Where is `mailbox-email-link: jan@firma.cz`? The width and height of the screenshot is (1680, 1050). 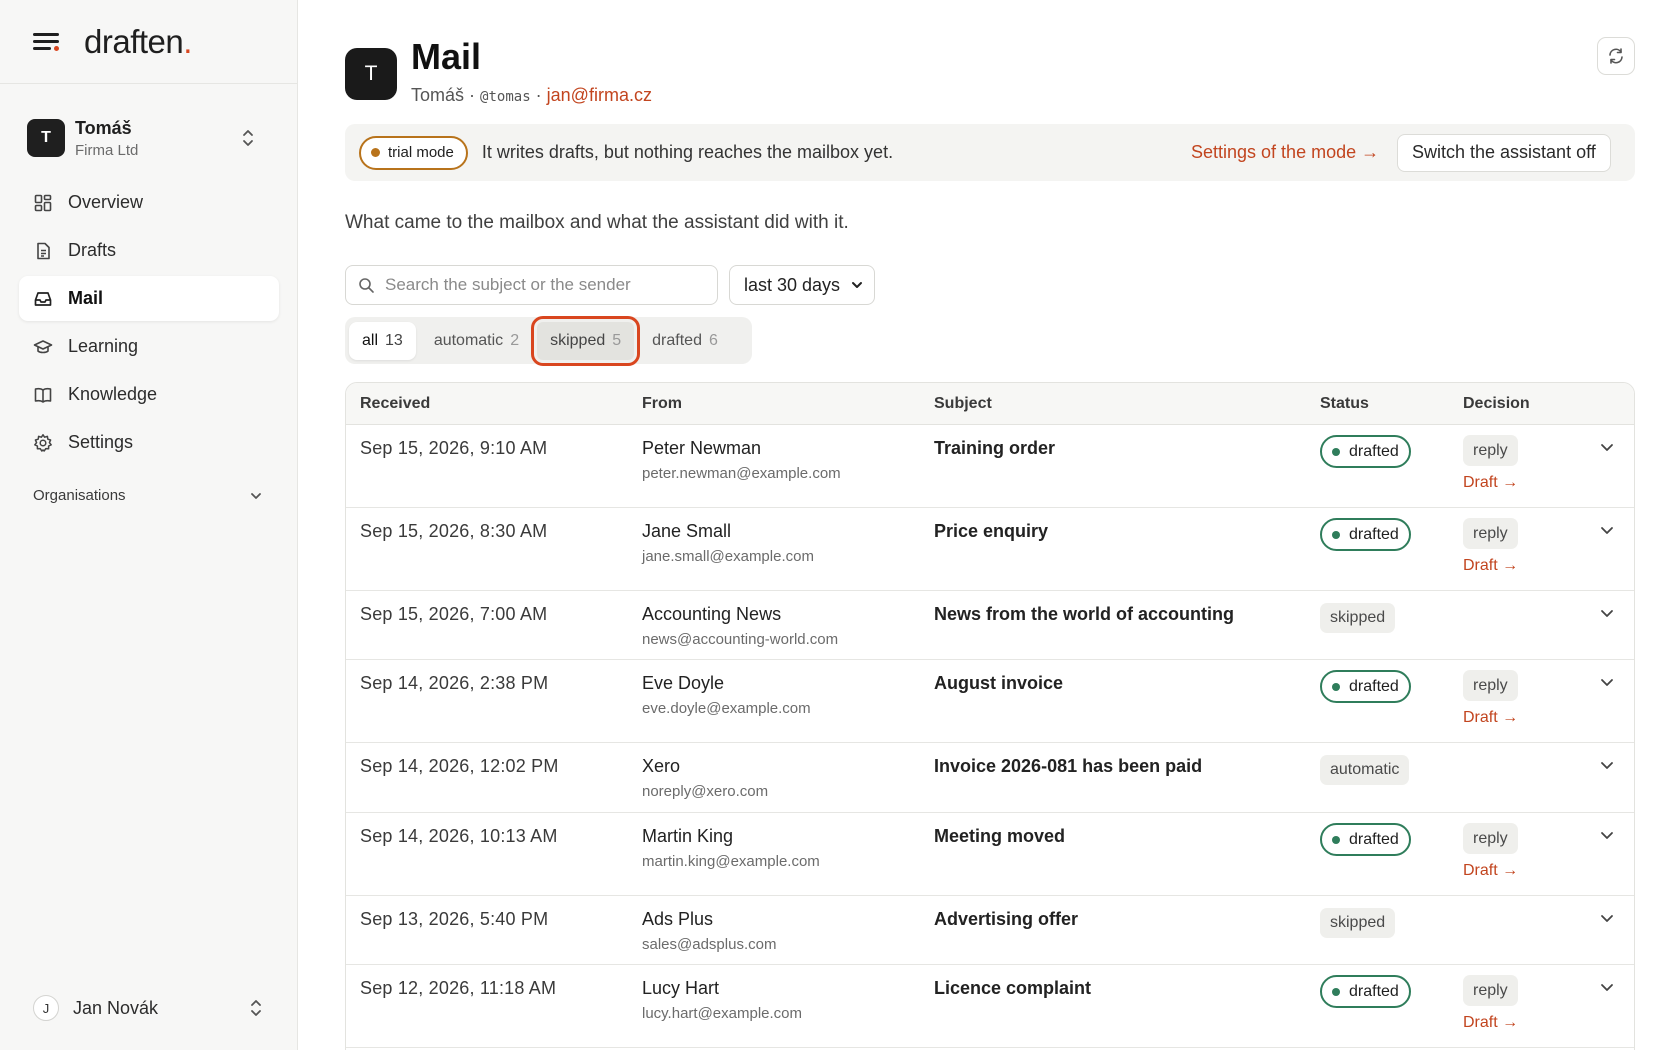 mailbox-email-link: jan@firma.cz is located at coordinates (599, 95).